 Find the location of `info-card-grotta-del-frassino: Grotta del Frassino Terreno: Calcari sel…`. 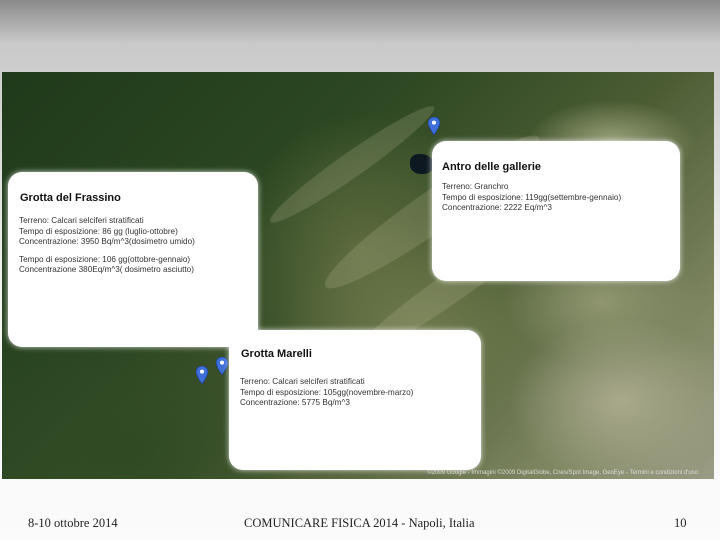

info-card-grotta-del-frassino: Grotta del Frassino Terreno: Calcari sel… is located at coordinates (133, 259).